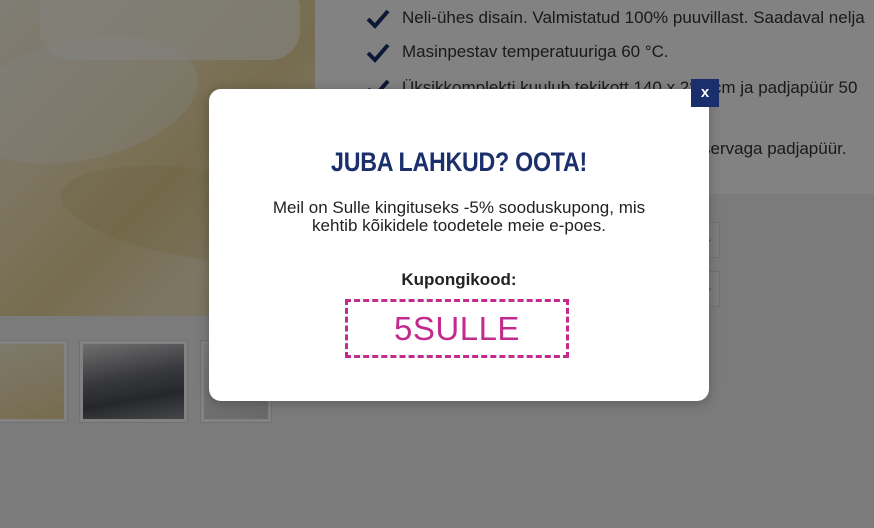 This screenshot has height=528, width=874. What do you see at coordinates (459, 162) in the screenshot?
I see `popup-title: JUBA LAHKUD? OOTA!` at bounding box center [459, 162].